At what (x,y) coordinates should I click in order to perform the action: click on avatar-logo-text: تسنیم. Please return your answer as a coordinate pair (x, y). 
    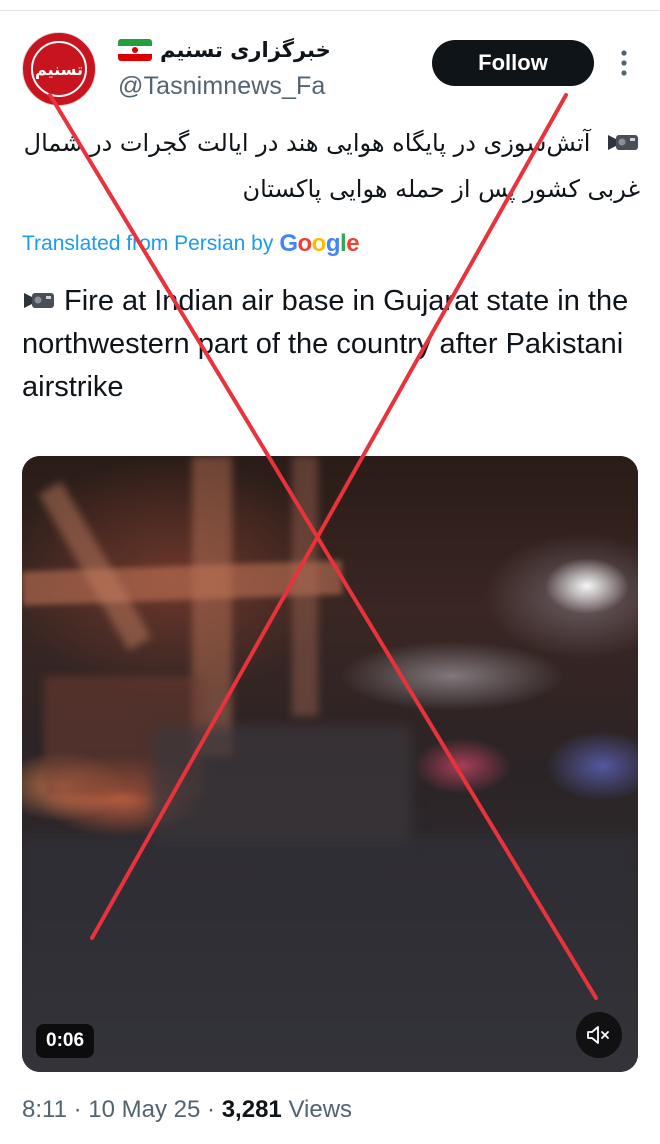
    Looking at the image, I should click on (59, 69).